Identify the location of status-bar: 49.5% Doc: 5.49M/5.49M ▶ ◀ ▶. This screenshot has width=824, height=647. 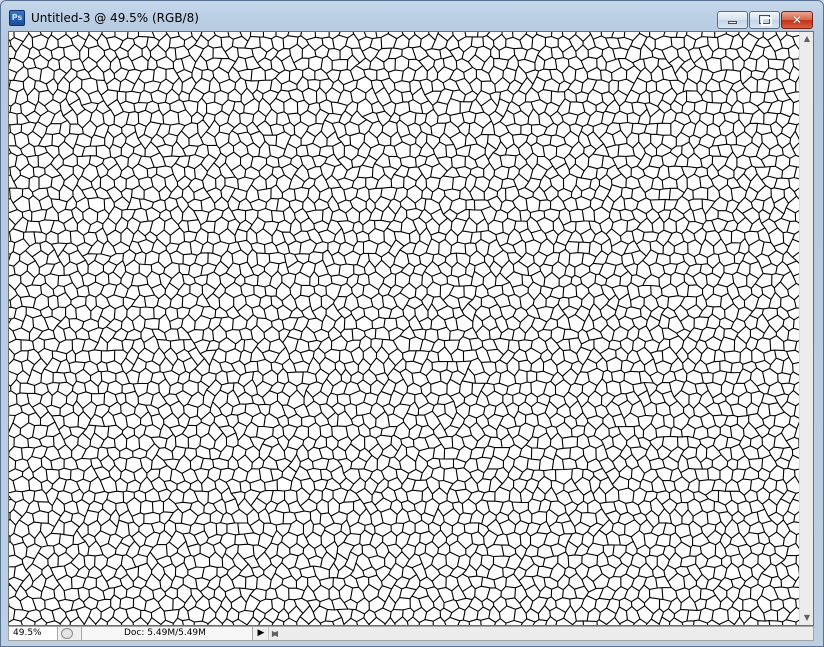
(411, 633).